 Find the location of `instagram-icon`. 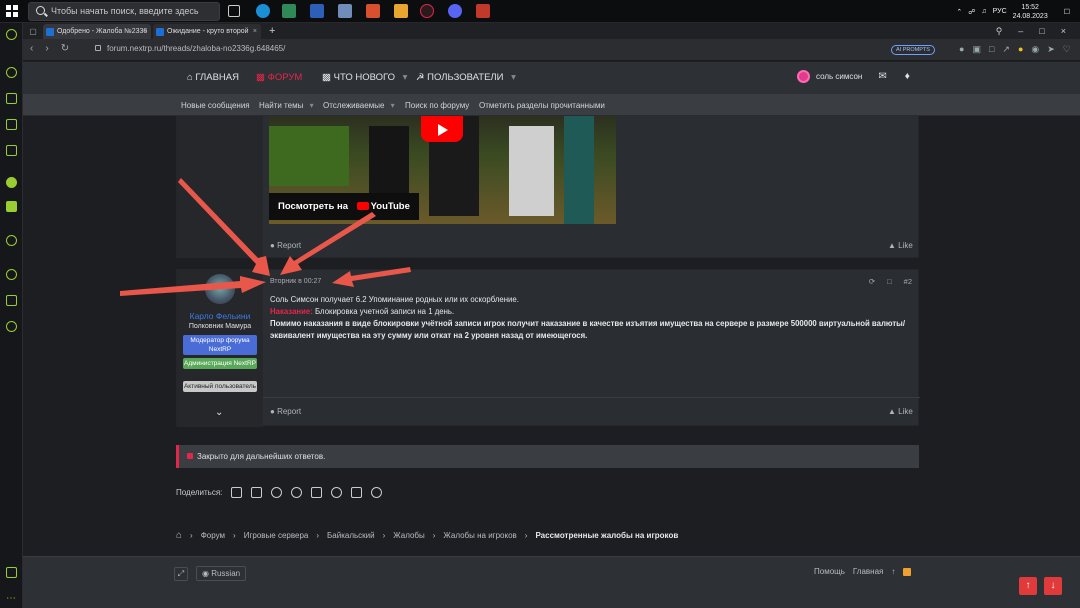

instagram-icon is located at coordinates (11, 150).